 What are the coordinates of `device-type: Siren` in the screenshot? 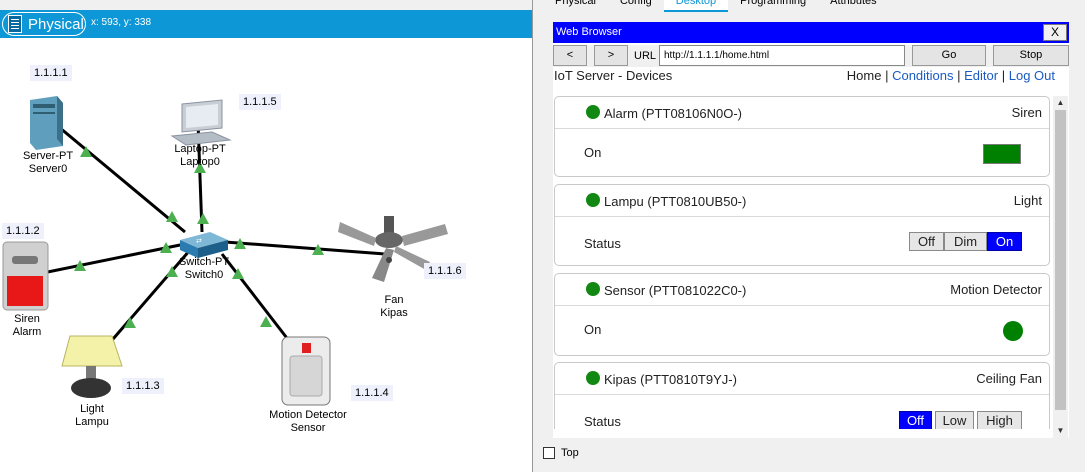 It's located at (1026, 112).